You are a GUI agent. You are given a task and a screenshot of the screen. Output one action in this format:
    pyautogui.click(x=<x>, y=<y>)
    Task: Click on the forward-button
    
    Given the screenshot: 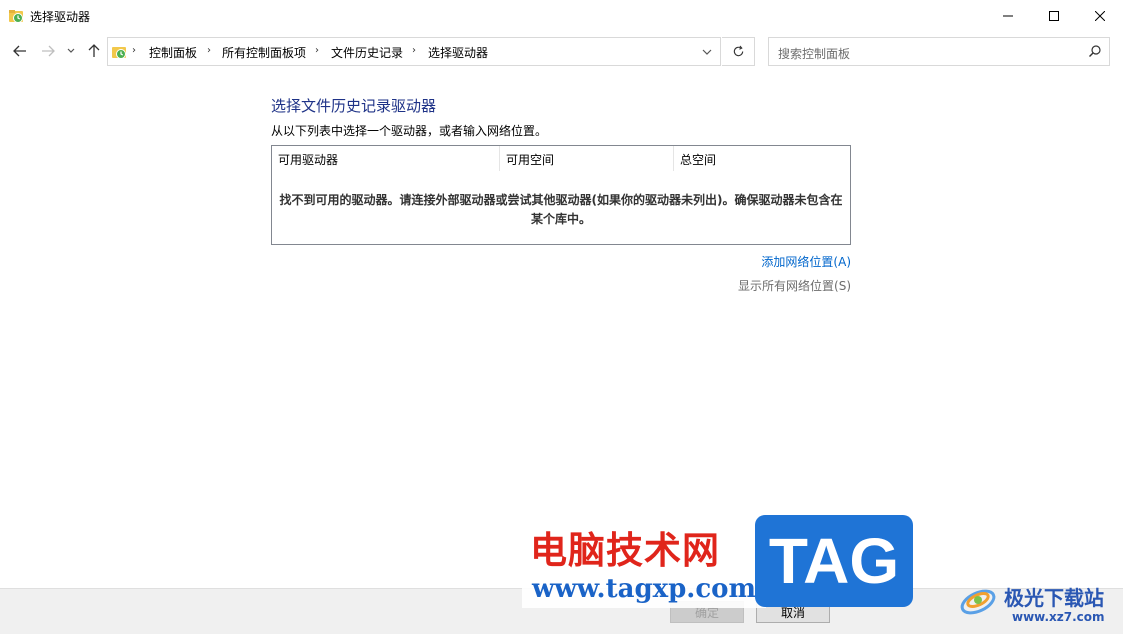 What is the action you would take?
    pyautogui.click(x=48, y=51)
    